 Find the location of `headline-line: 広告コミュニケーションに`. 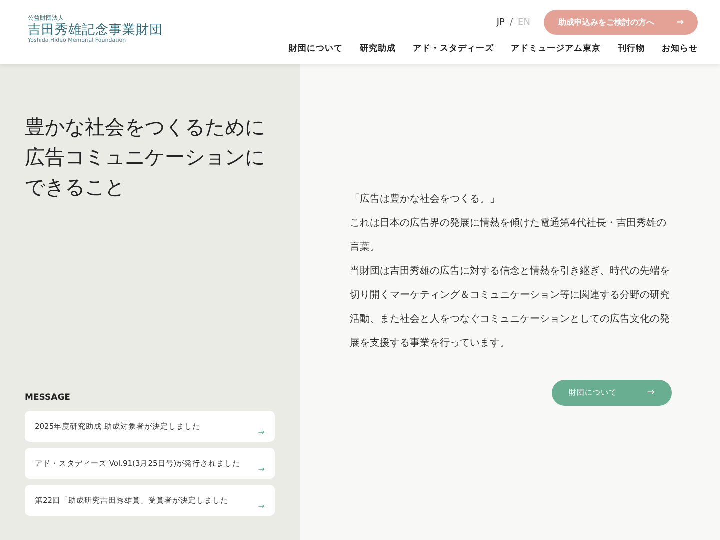

headline-line: 広告コミュニケーションに is located at coordinates (145, 157).